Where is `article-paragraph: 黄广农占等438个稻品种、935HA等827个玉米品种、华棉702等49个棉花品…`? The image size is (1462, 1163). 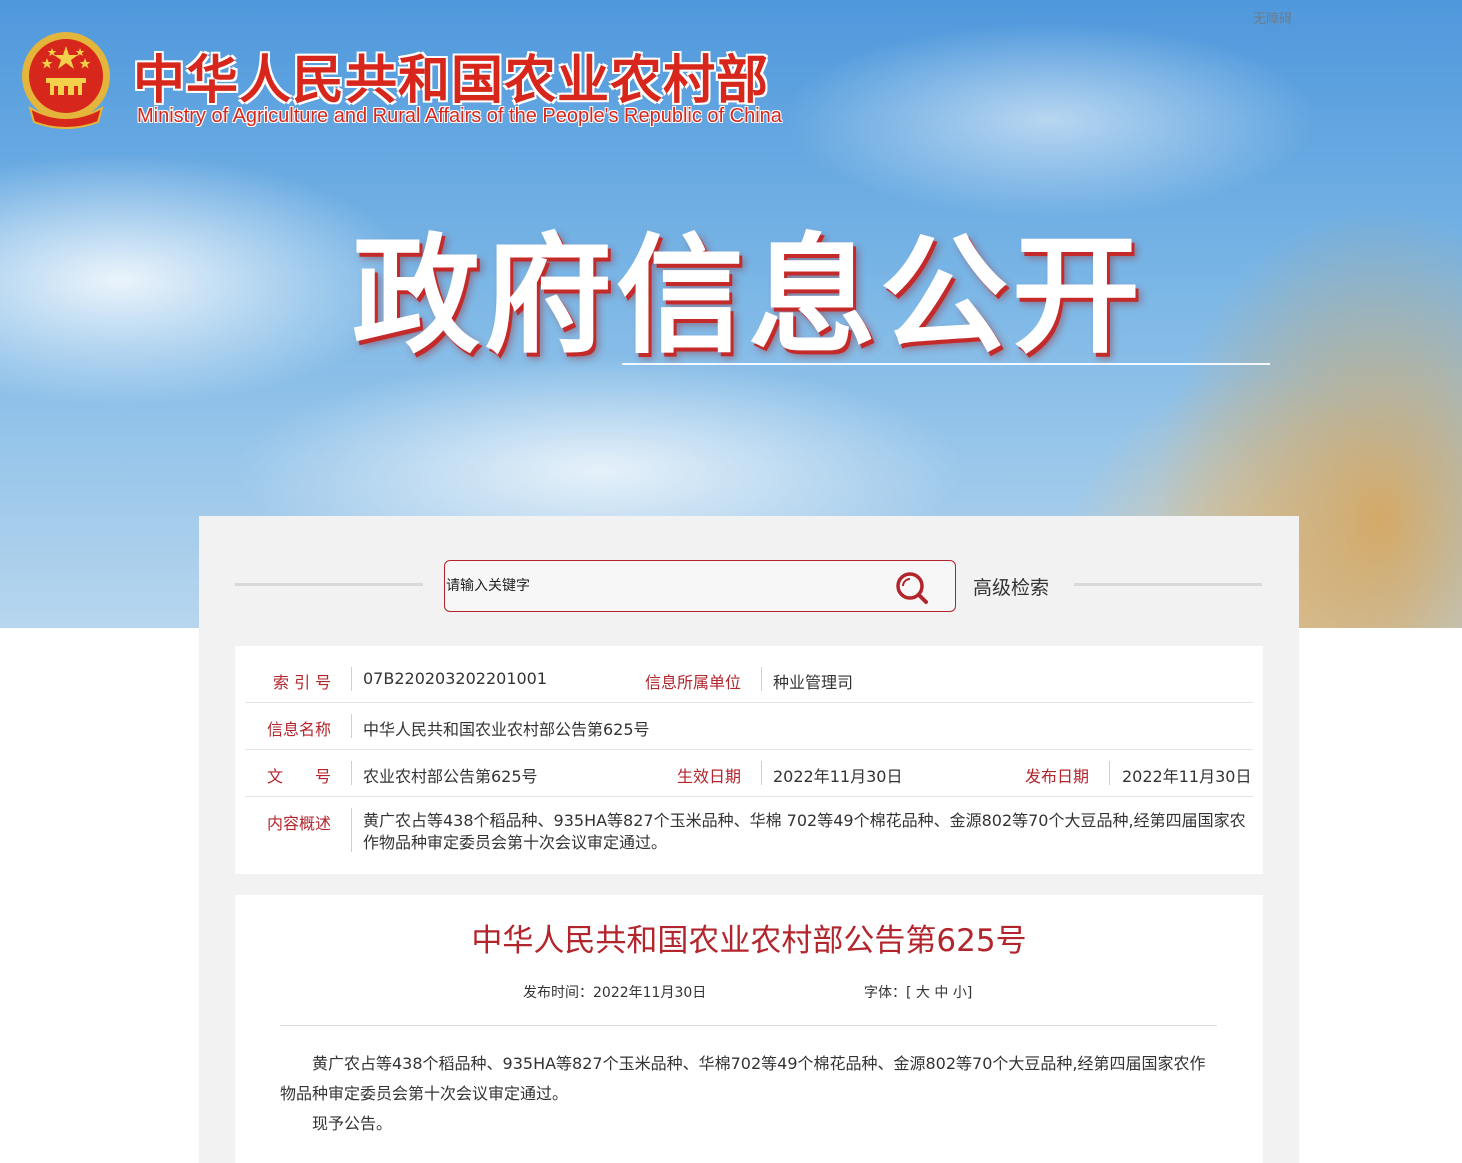
article-paragraph: 黄广农占等438个稻品种、935HA等827个玉米品种、华棉702等49个棉花品… is located at coordinates (743, 1078).